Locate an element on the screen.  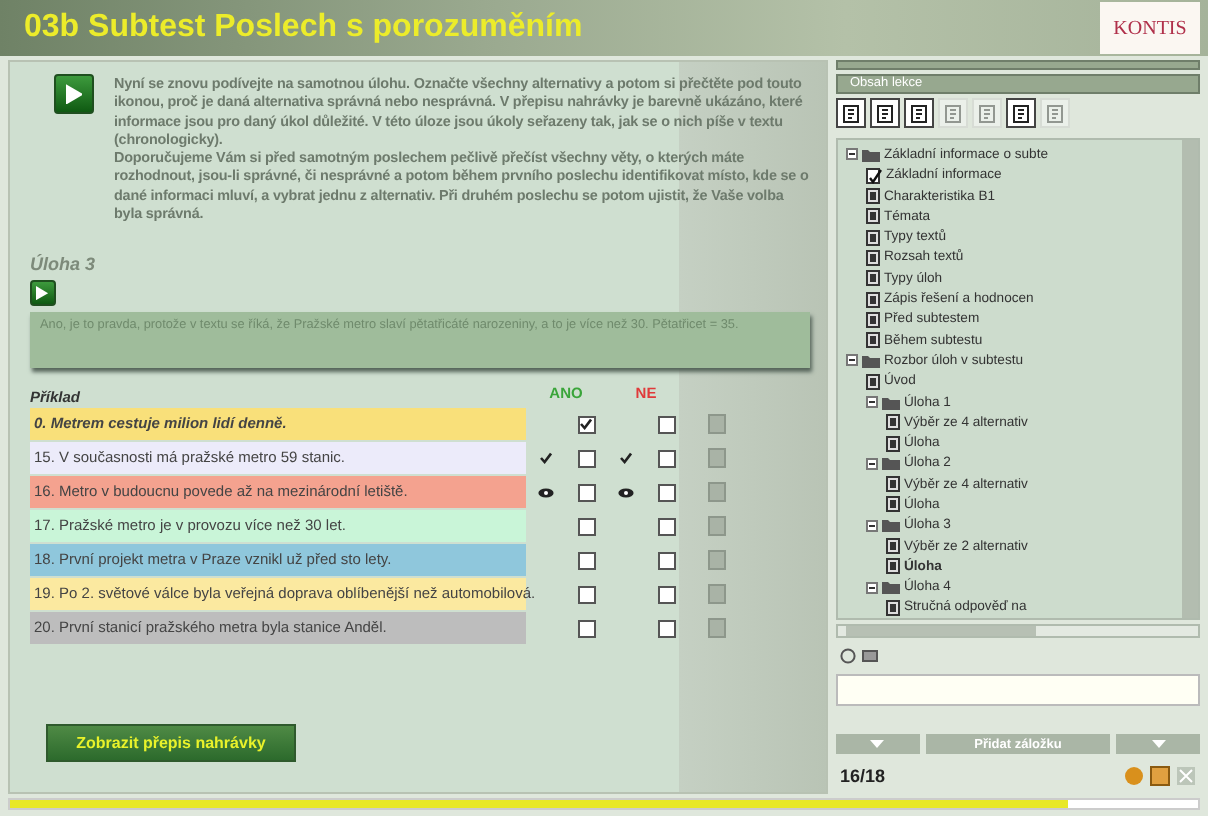
task-title: Úloha 3 is located at coordinates (64, 264).